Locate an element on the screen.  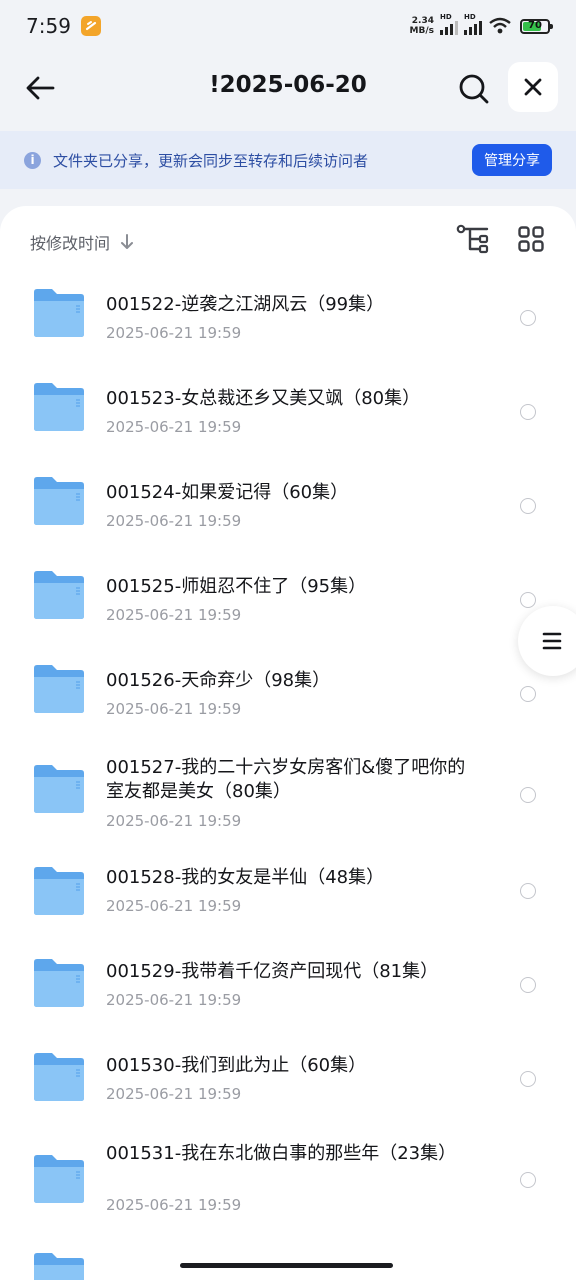
sort-label: 按修改时间 is located at coordinates (70, 243).